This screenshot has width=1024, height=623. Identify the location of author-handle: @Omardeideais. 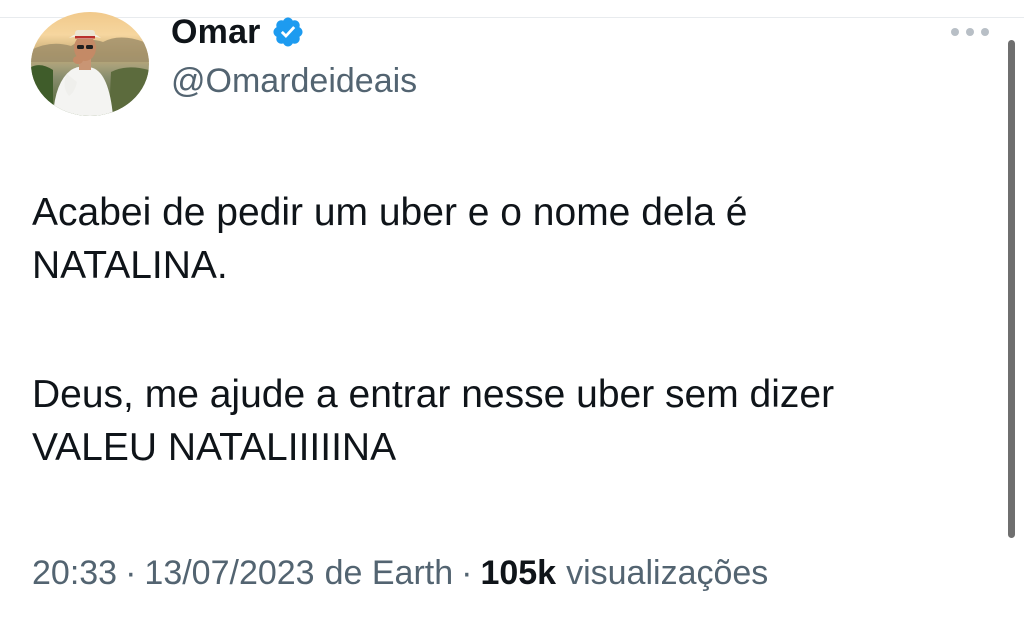
(294, 81).